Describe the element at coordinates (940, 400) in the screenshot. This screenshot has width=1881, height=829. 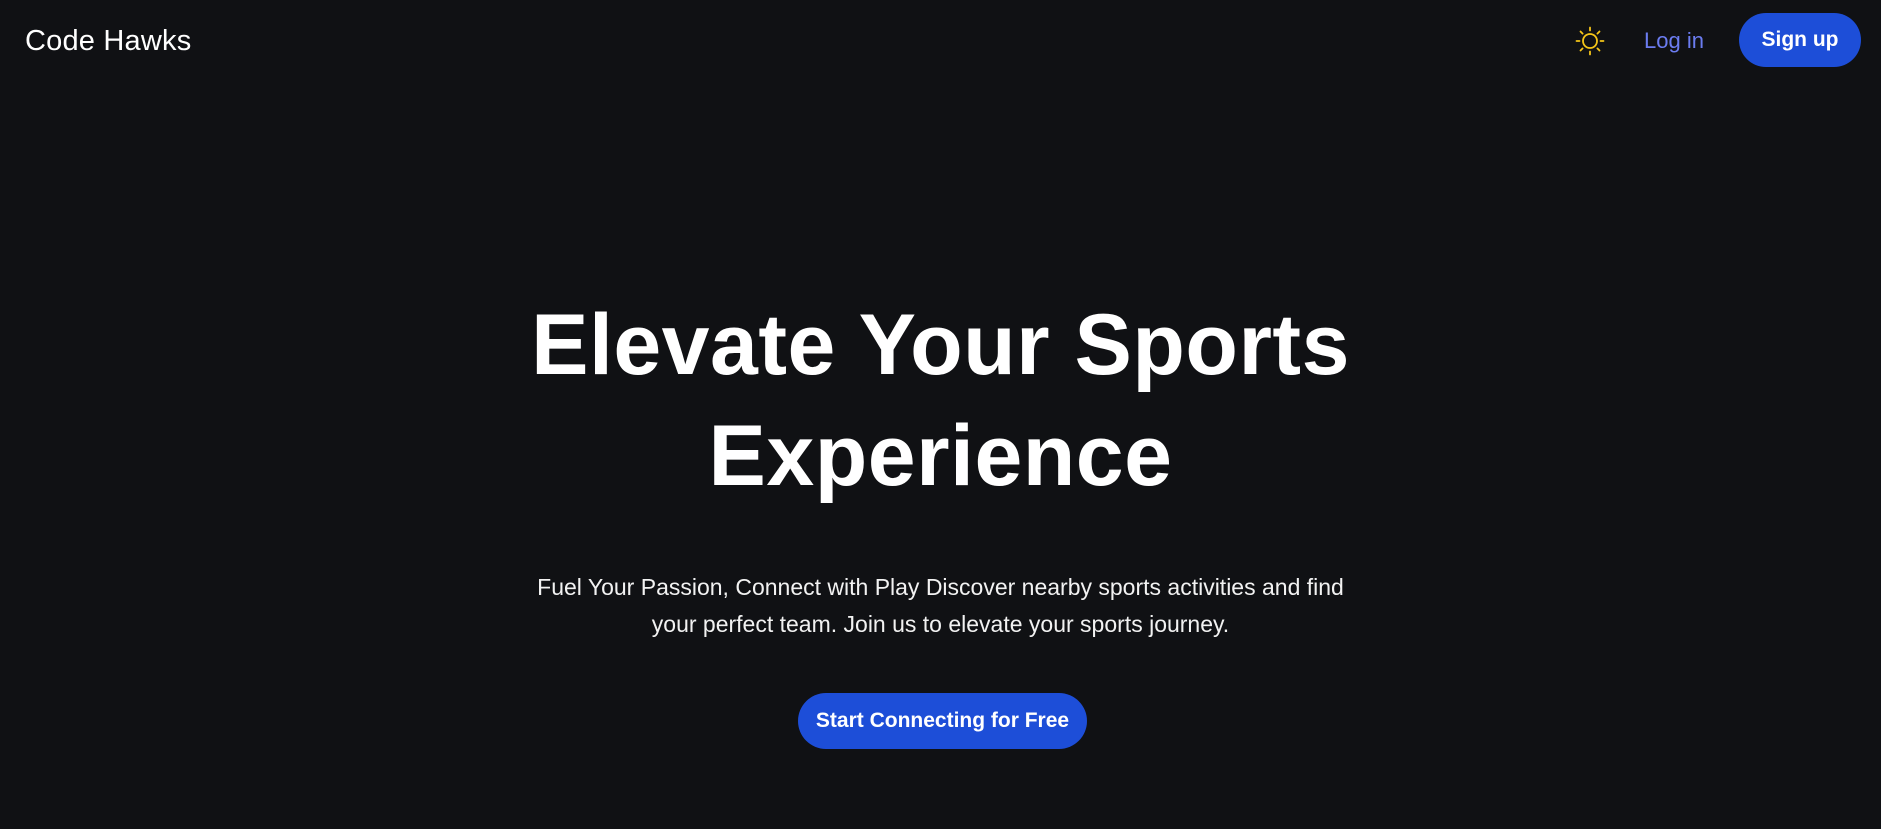
I see `hero-title: Elevate Your Sports Experience` at that location.